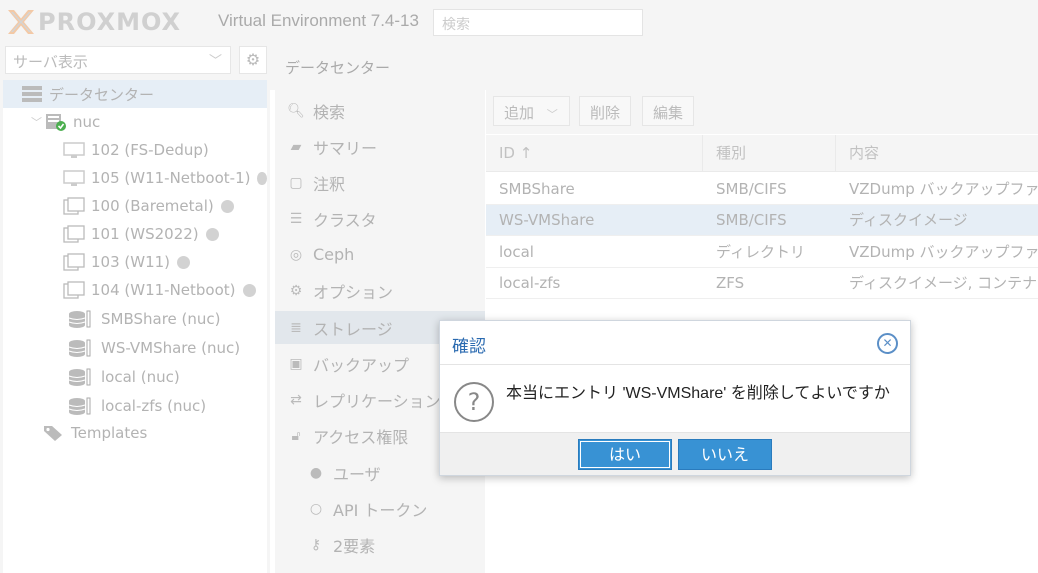 The width and height of the screenshot is (1038, 573). Describe the element at coordinates (154, 406) in the screenshot. I see `tree-item-label: local-zfs (nuc)` at that location.